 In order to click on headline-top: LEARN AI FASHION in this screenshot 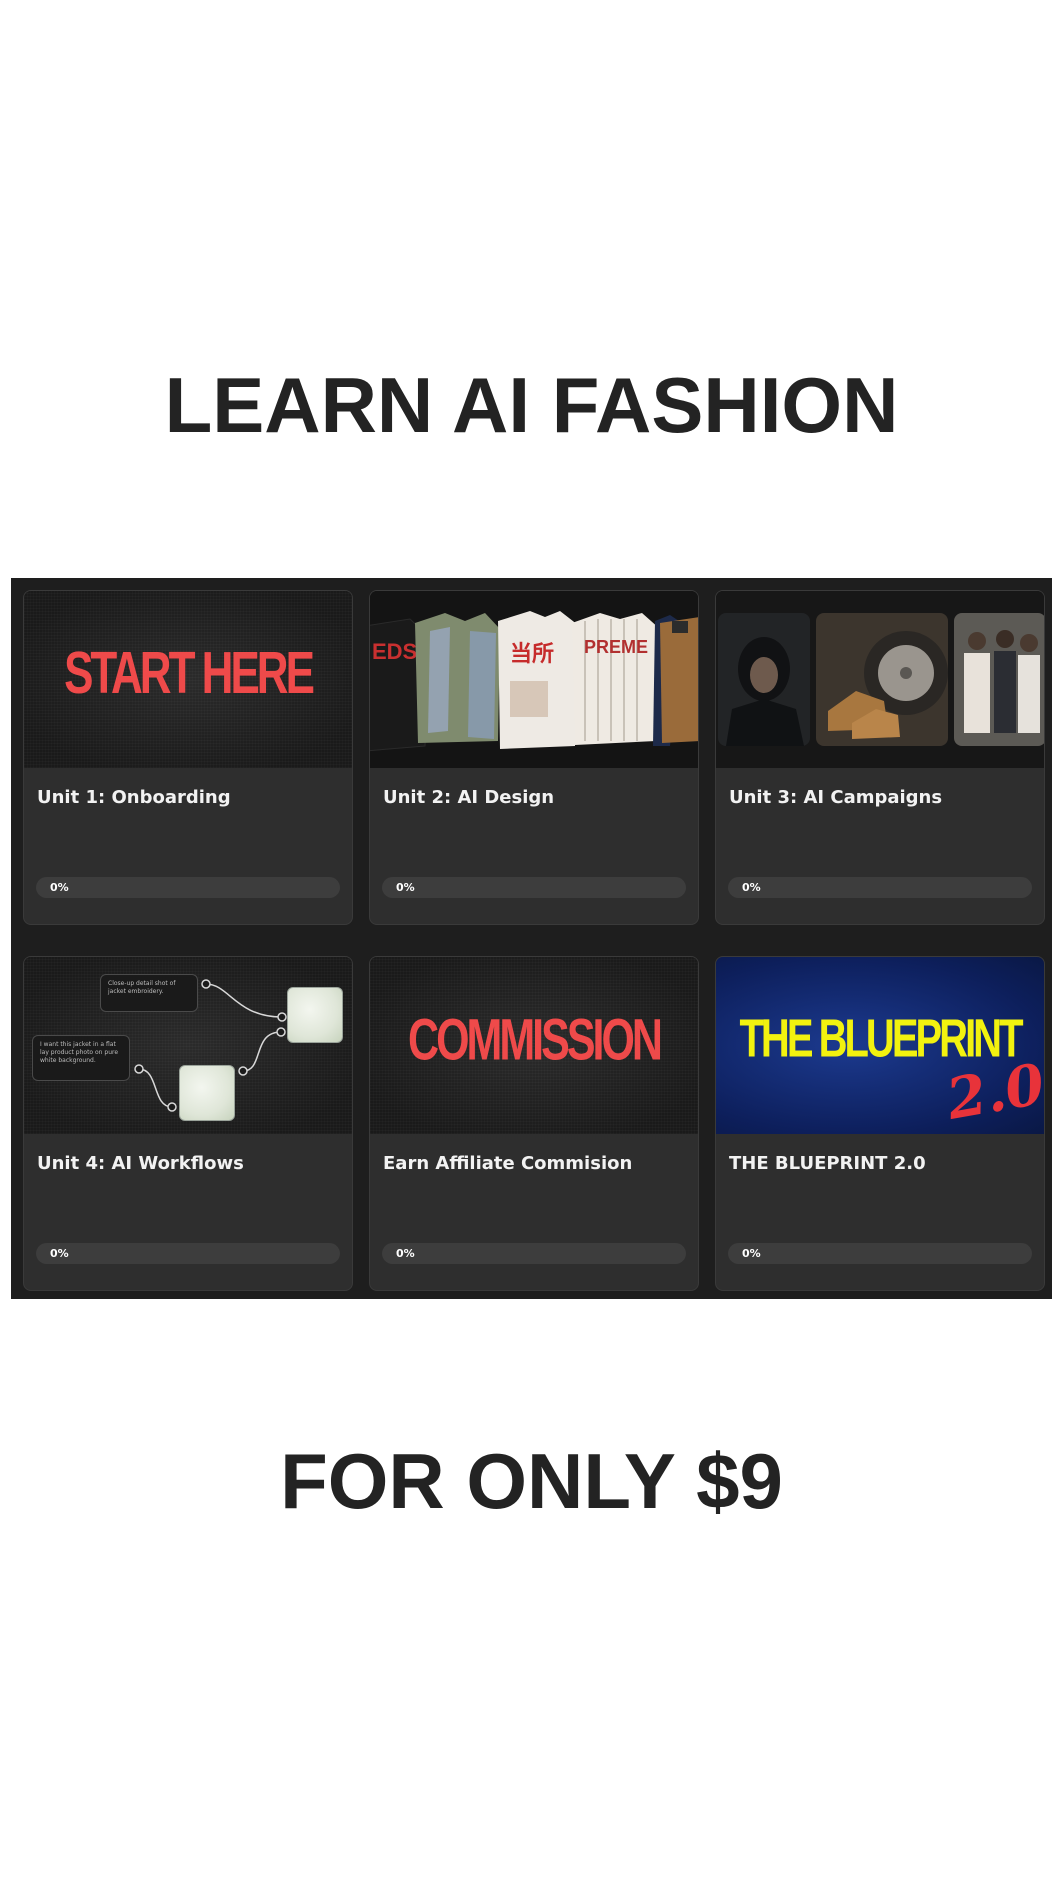, I will do `click(531, 405)`.